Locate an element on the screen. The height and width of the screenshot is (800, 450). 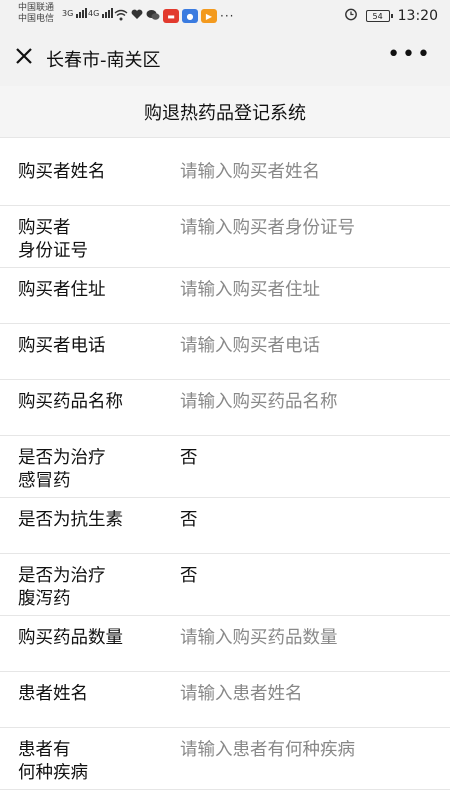
location-title: 长春市-南关区 is located at coordinates (103, 60).